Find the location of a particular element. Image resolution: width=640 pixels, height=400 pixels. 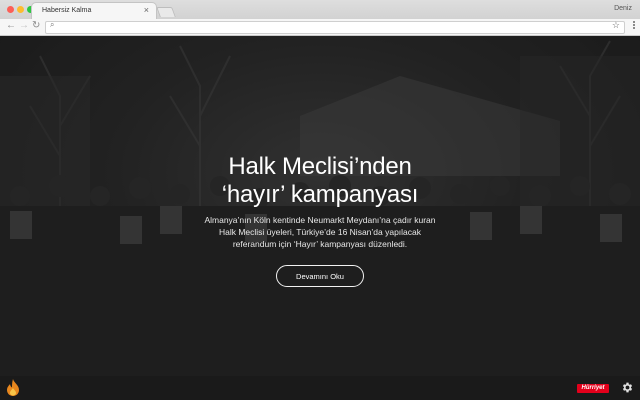

browser-tab-bar: Habersiz Kalma × Deniz is located at coordinates (320, 9).